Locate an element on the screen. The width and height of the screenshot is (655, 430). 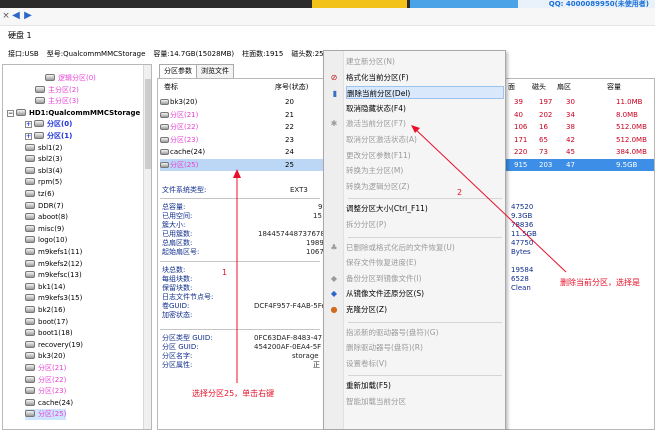
partition-row: bk3(20) 20 is located at coordinates (242, 102).